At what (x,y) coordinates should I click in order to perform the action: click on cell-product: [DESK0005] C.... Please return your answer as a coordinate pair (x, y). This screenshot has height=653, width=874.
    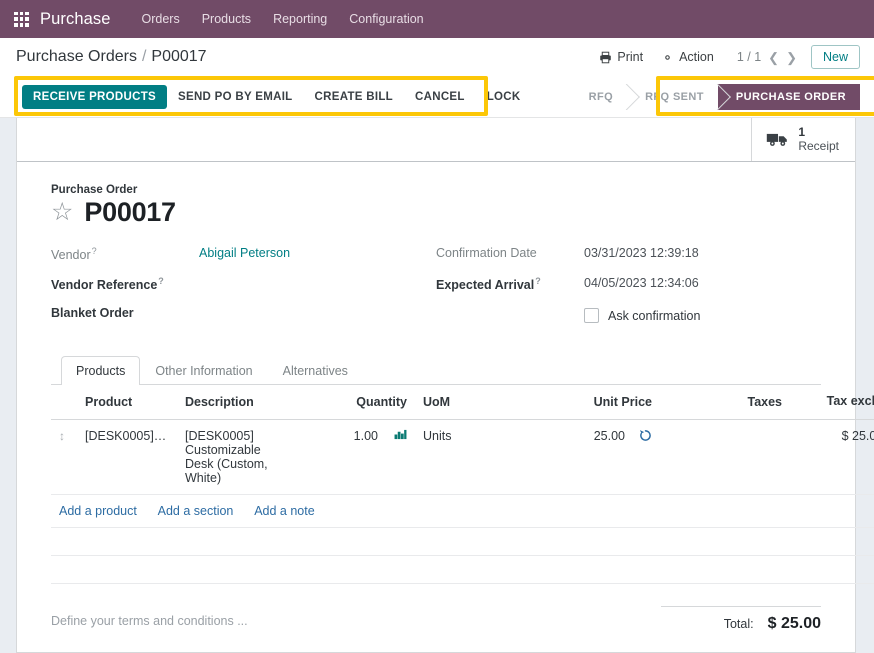
    Looking at the image, I should click on (127, 457).